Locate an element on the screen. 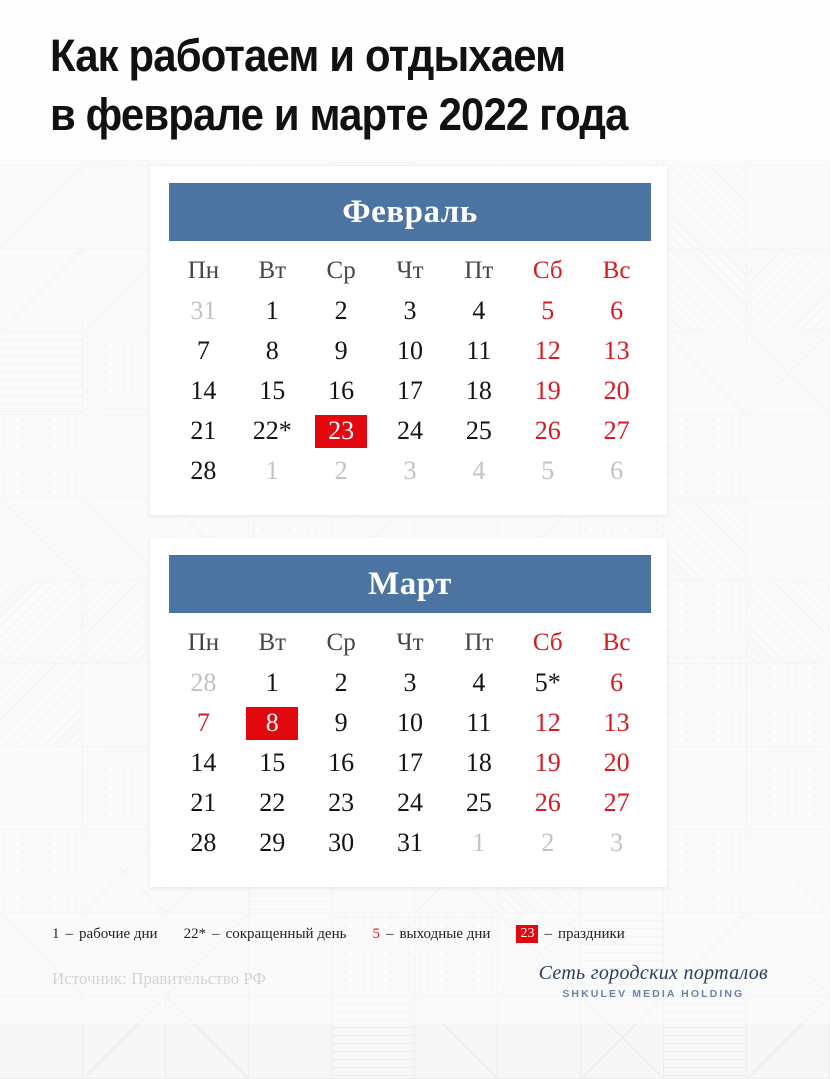 This screenshot has width=830, height=1079. day-cell-work: 29 is located at coordinates (272, 842).